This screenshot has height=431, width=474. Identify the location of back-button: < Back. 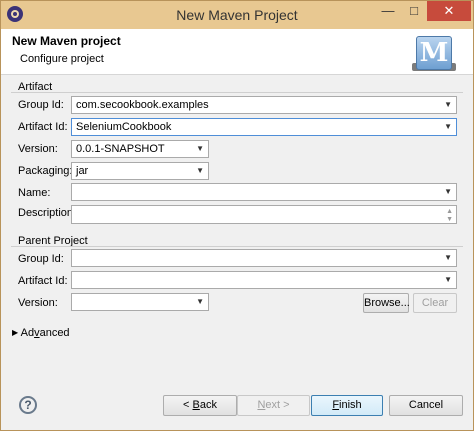
(200, 405).